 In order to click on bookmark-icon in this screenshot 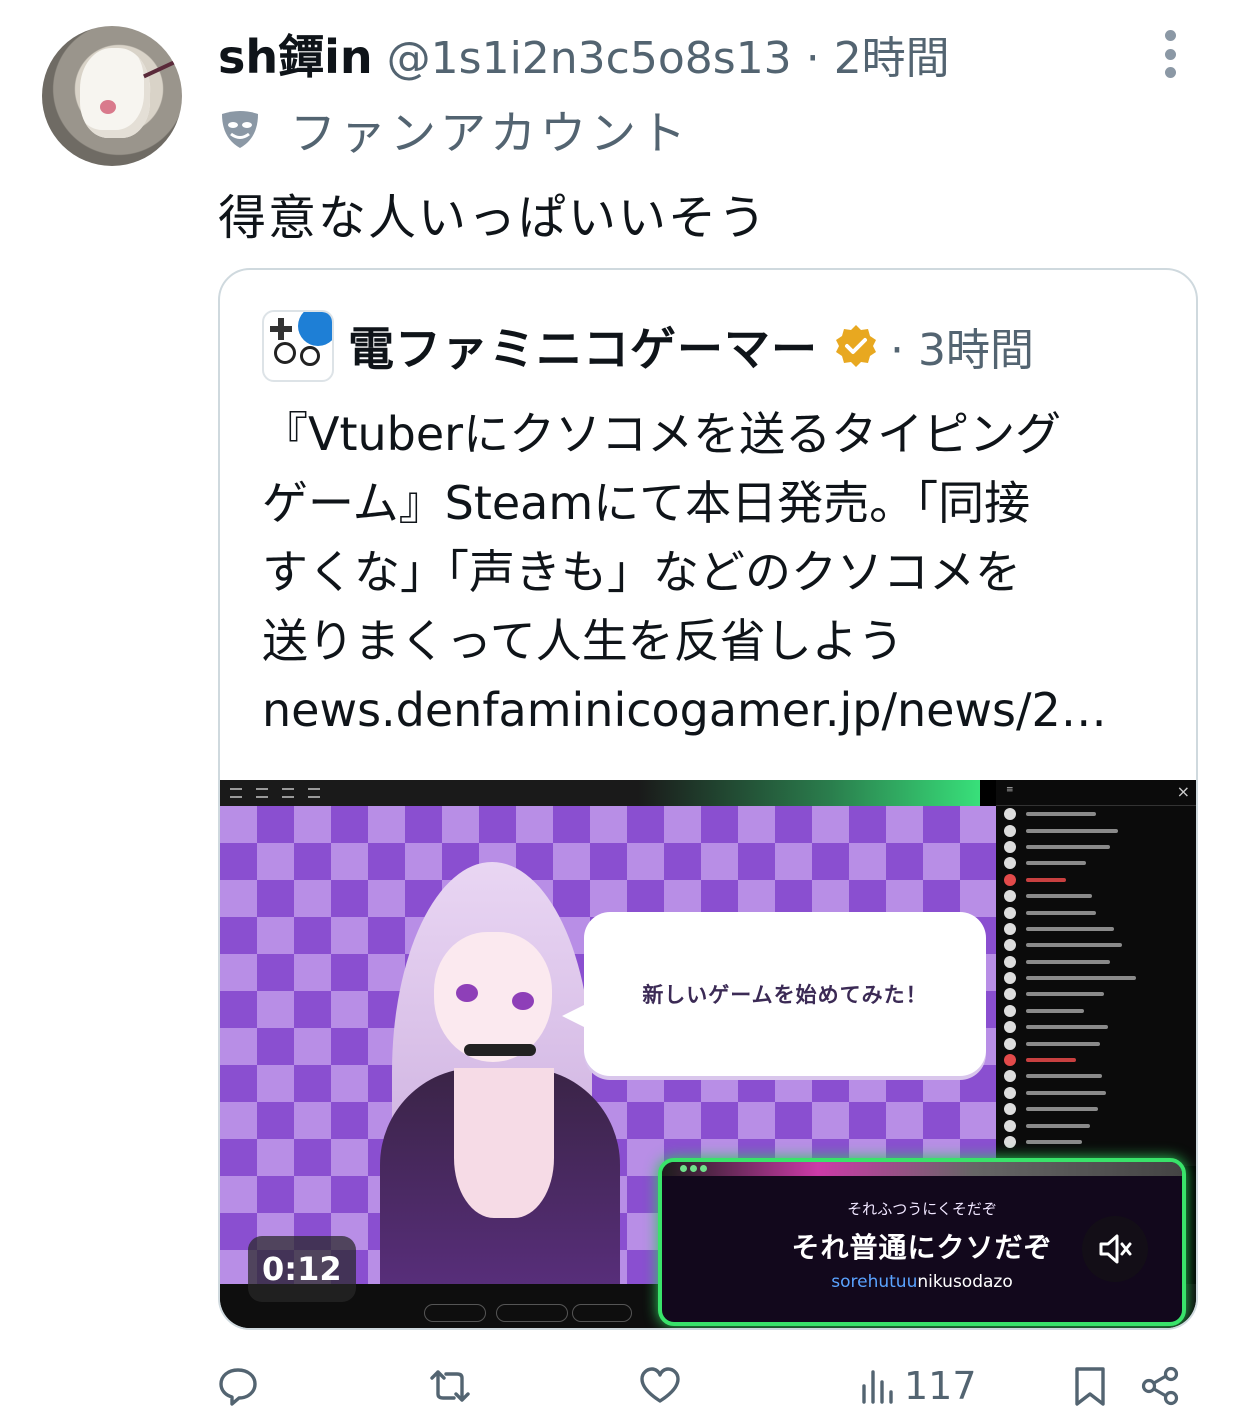, I will do `click(1090, 1386)`.